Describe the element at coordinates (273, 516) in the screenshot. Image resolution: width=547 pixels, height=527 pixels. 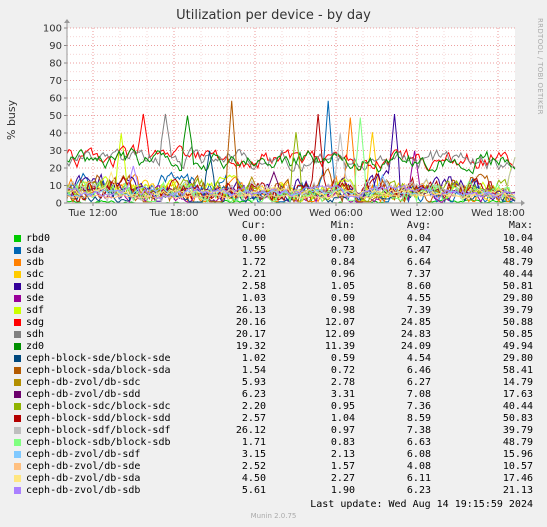
I see `version-label: Munin 2.0.75` at that location.